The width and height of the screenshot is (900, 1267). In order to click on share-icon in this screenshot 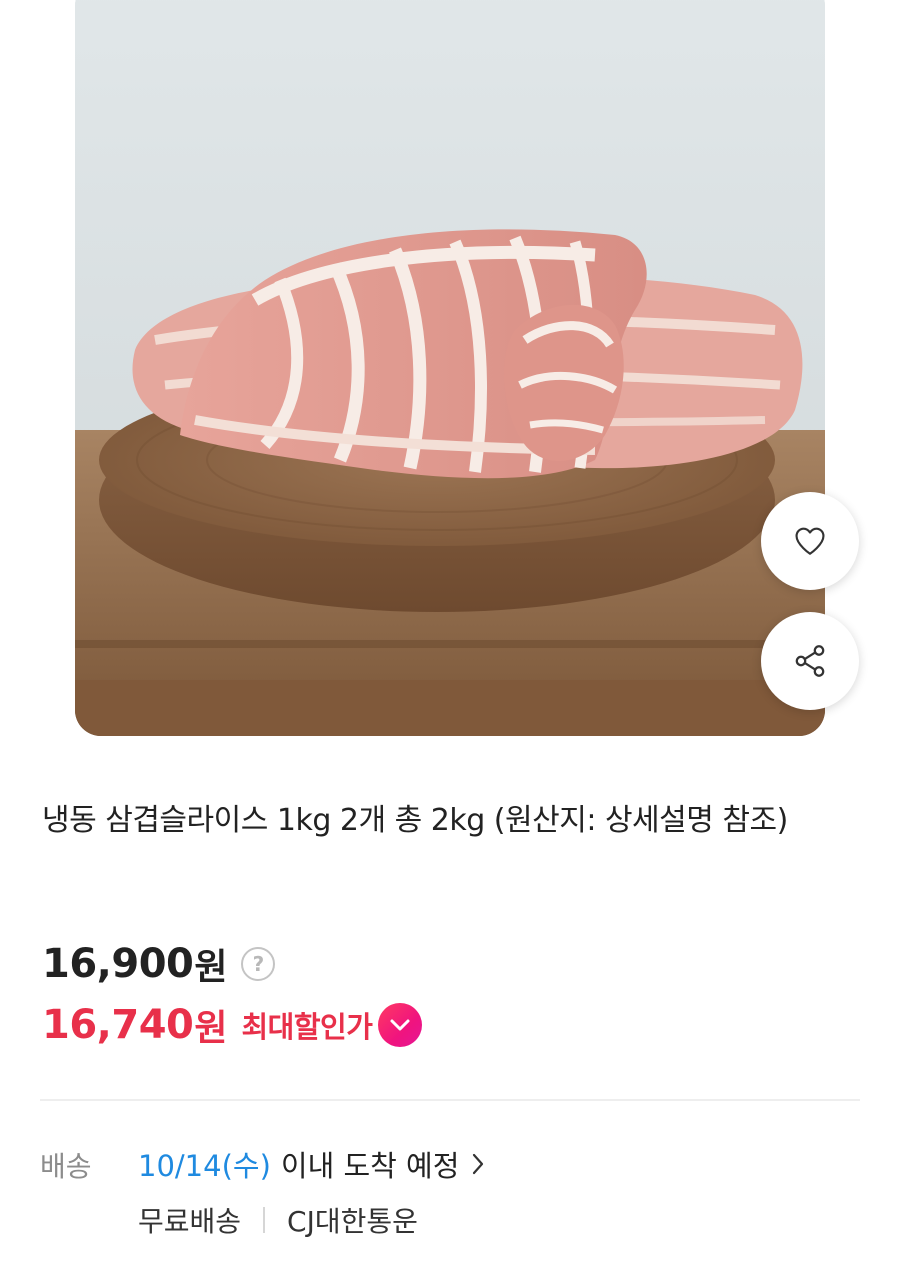, I will do `click(810, 661)`.